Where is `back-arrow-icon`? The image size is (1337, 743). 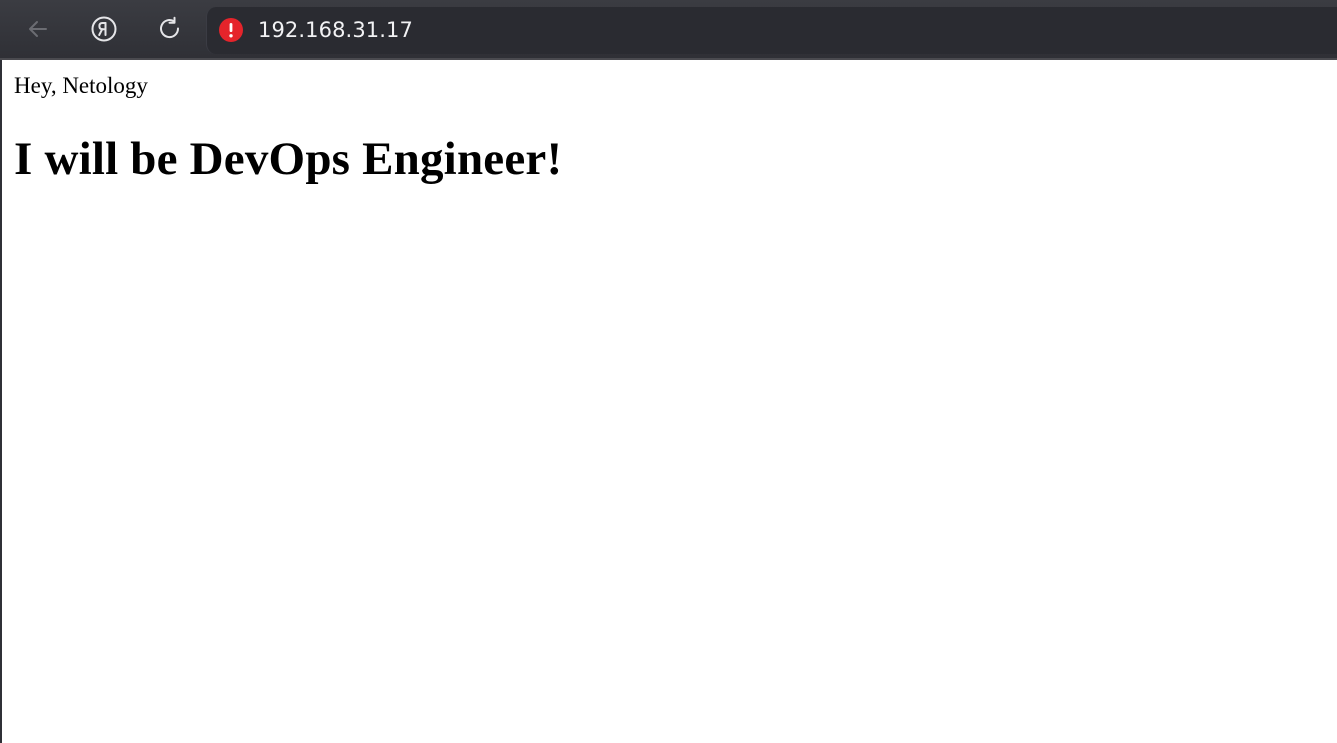
back-arrow-icon is located at coordinates (38, 29).